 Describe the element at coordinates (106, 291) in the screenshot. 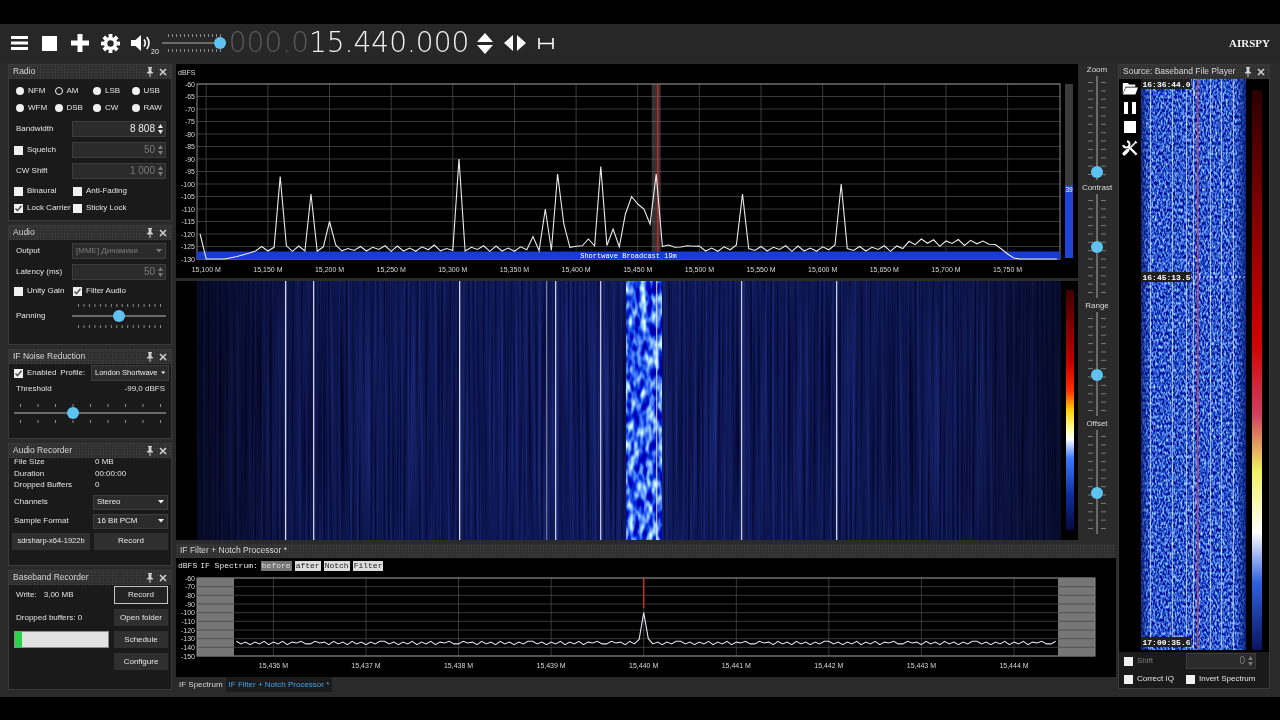

I see `checkbox-label: Filter Audio` at that location.